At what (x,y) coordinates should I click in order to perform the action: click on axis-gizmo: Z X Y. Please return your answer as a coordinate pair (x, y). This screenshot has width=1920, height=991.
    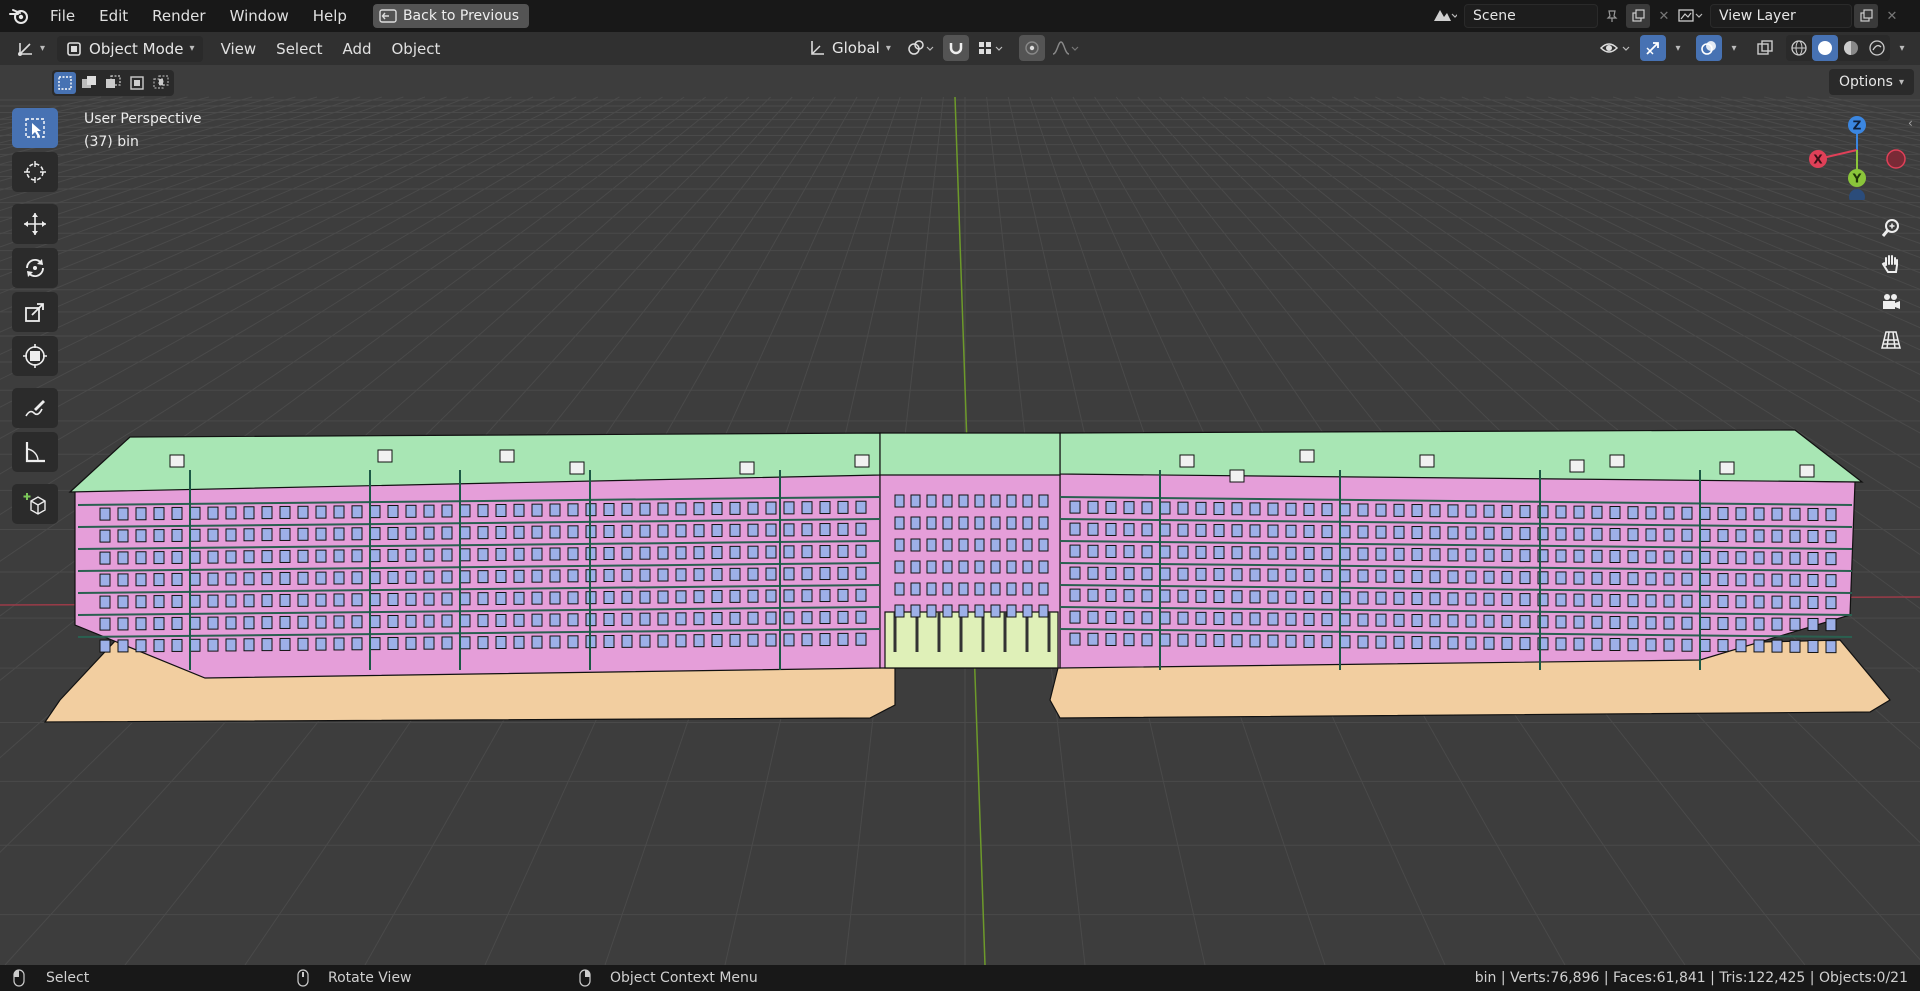
    Looking at the image, I should click on (1855, 157).